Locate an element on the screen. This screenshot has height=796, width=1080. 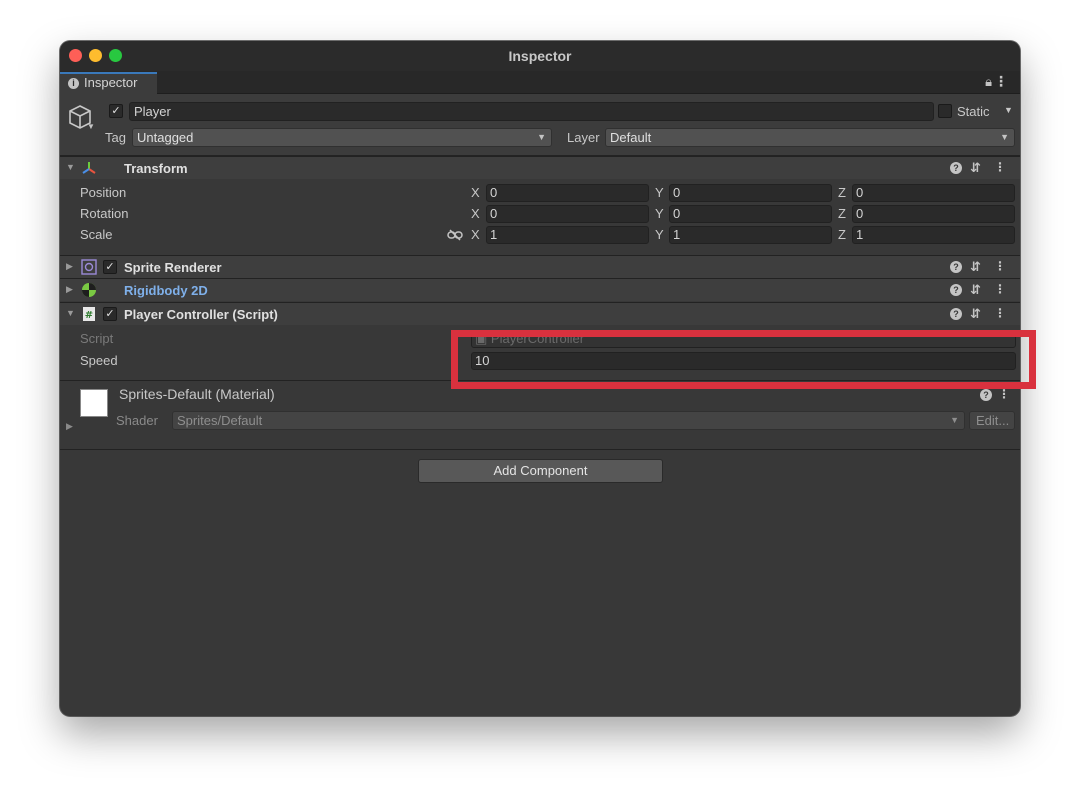
player-controller-header: ▼ # ✓ Player Controller (Script) ? ⇵ ⋮ is located at coordinates (540, 313).